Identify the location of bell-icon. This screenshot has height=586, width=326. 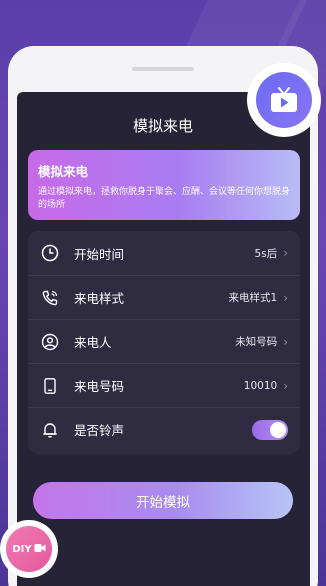
(50, 430).